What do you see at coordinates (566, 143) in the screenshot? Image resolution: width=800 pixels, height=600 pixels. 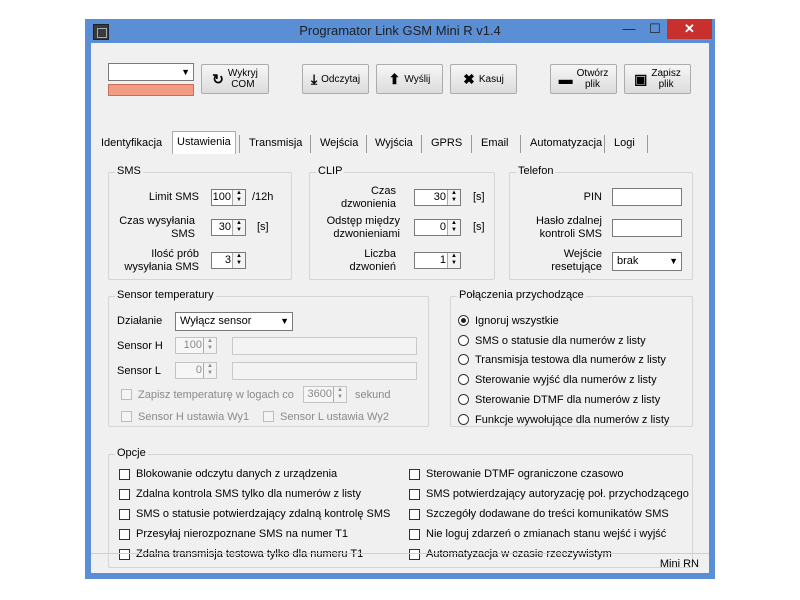 I see `tab-automatyzacja: Automatyzacja` at bounding box center [566, 143].